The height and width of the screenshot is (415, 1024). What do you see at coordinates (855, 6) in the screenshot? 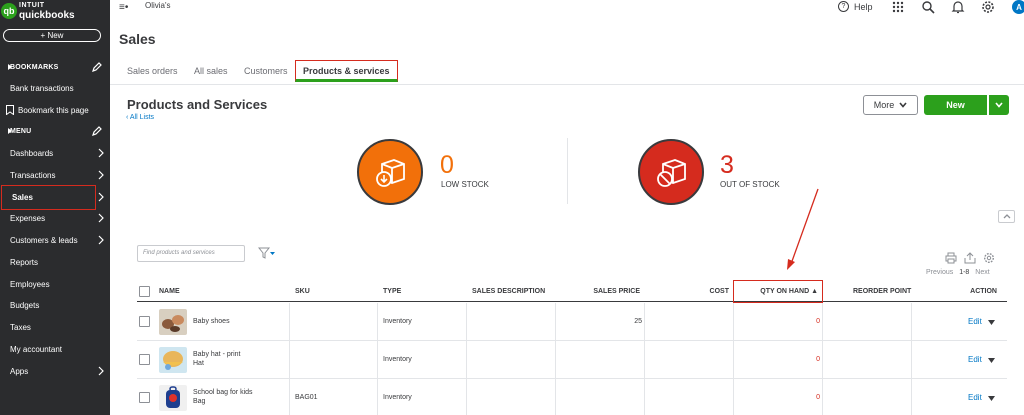
I see `help-button: ? Help` at bounding box center [855, 6].